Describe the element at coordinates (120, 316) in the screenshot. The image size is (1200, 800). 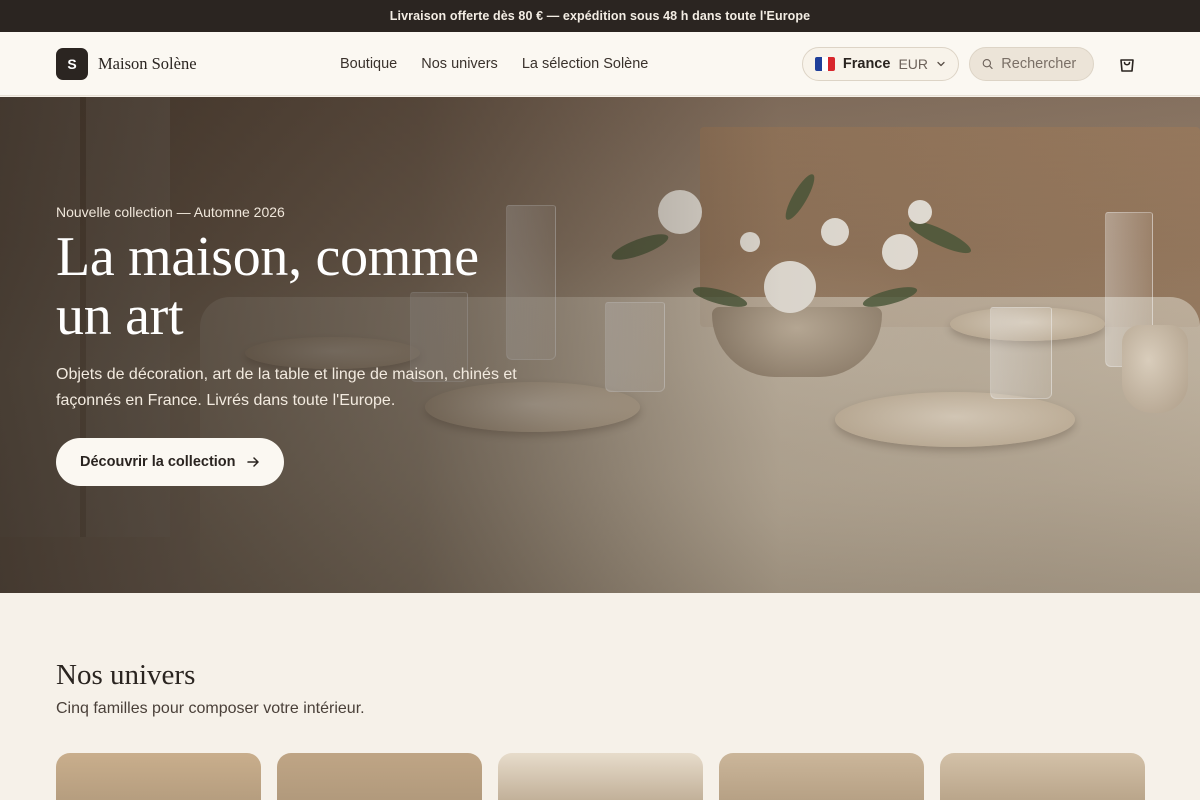
I see `hero-title-line-2: un art` at that location.